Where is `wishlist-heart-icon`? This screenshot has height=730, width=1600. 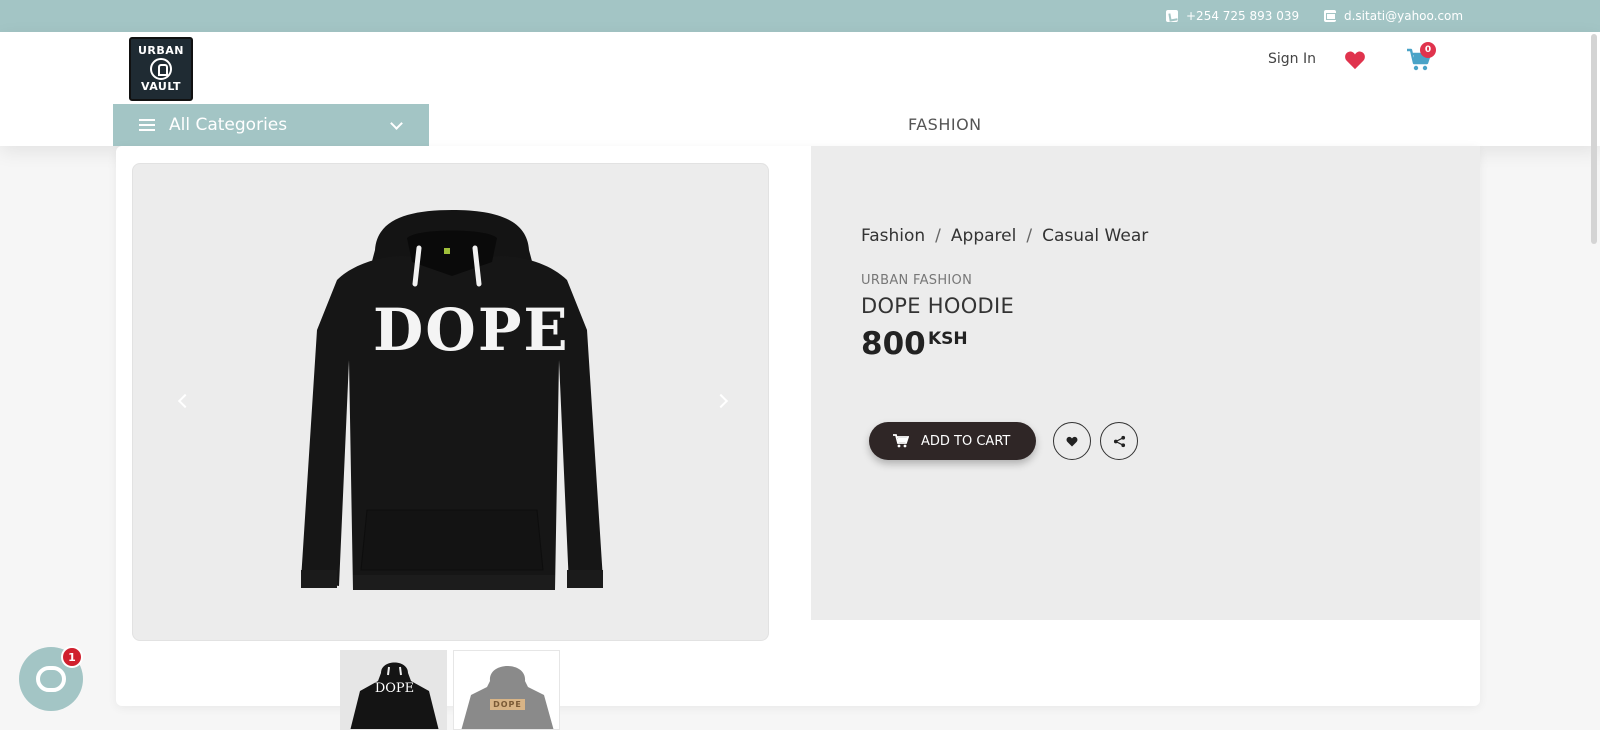 wishlist-heart-icon is located at coordinates (1355, 60).